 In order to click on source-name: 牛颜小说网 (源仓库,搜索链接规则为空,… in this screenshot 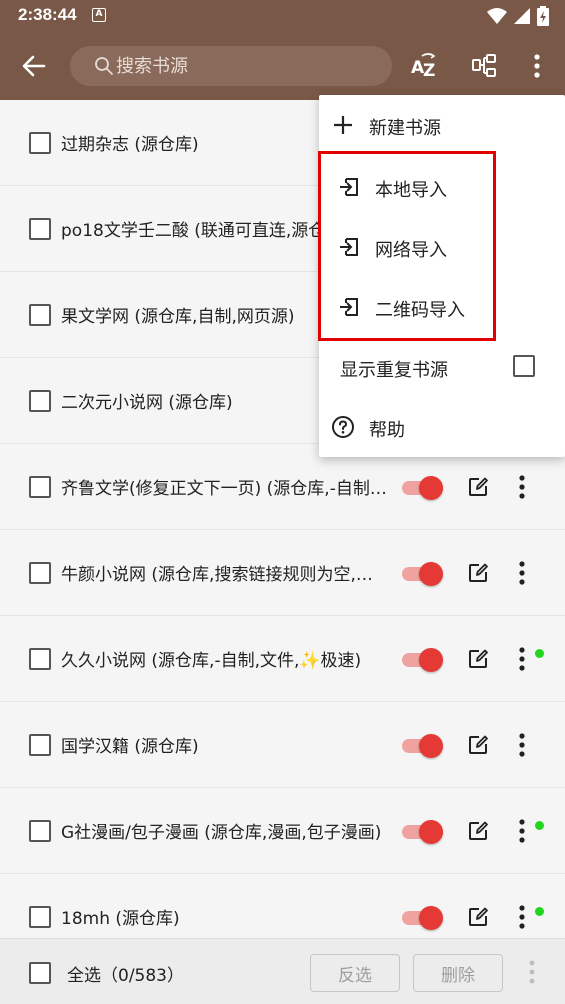, I will do `click(217, 575)`.